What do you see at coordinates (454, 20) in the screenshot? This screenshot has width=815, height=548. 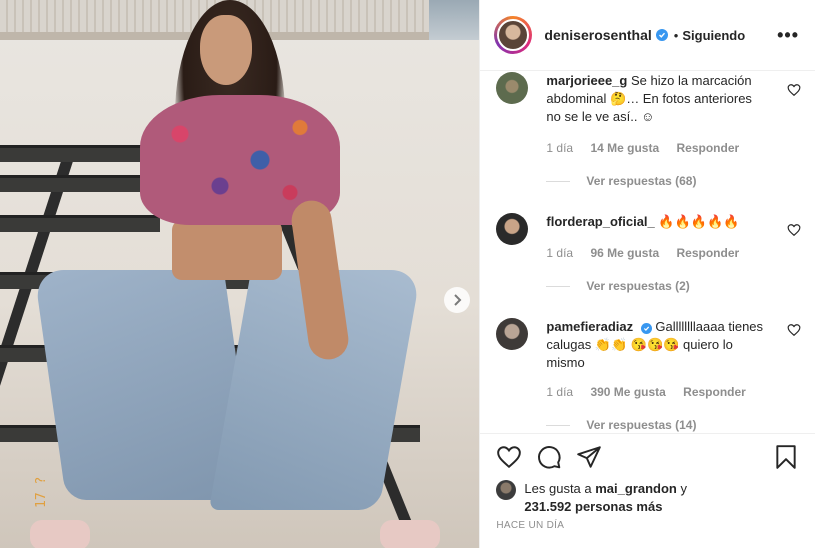 I see `window-background` at bounding box center [454, 20].